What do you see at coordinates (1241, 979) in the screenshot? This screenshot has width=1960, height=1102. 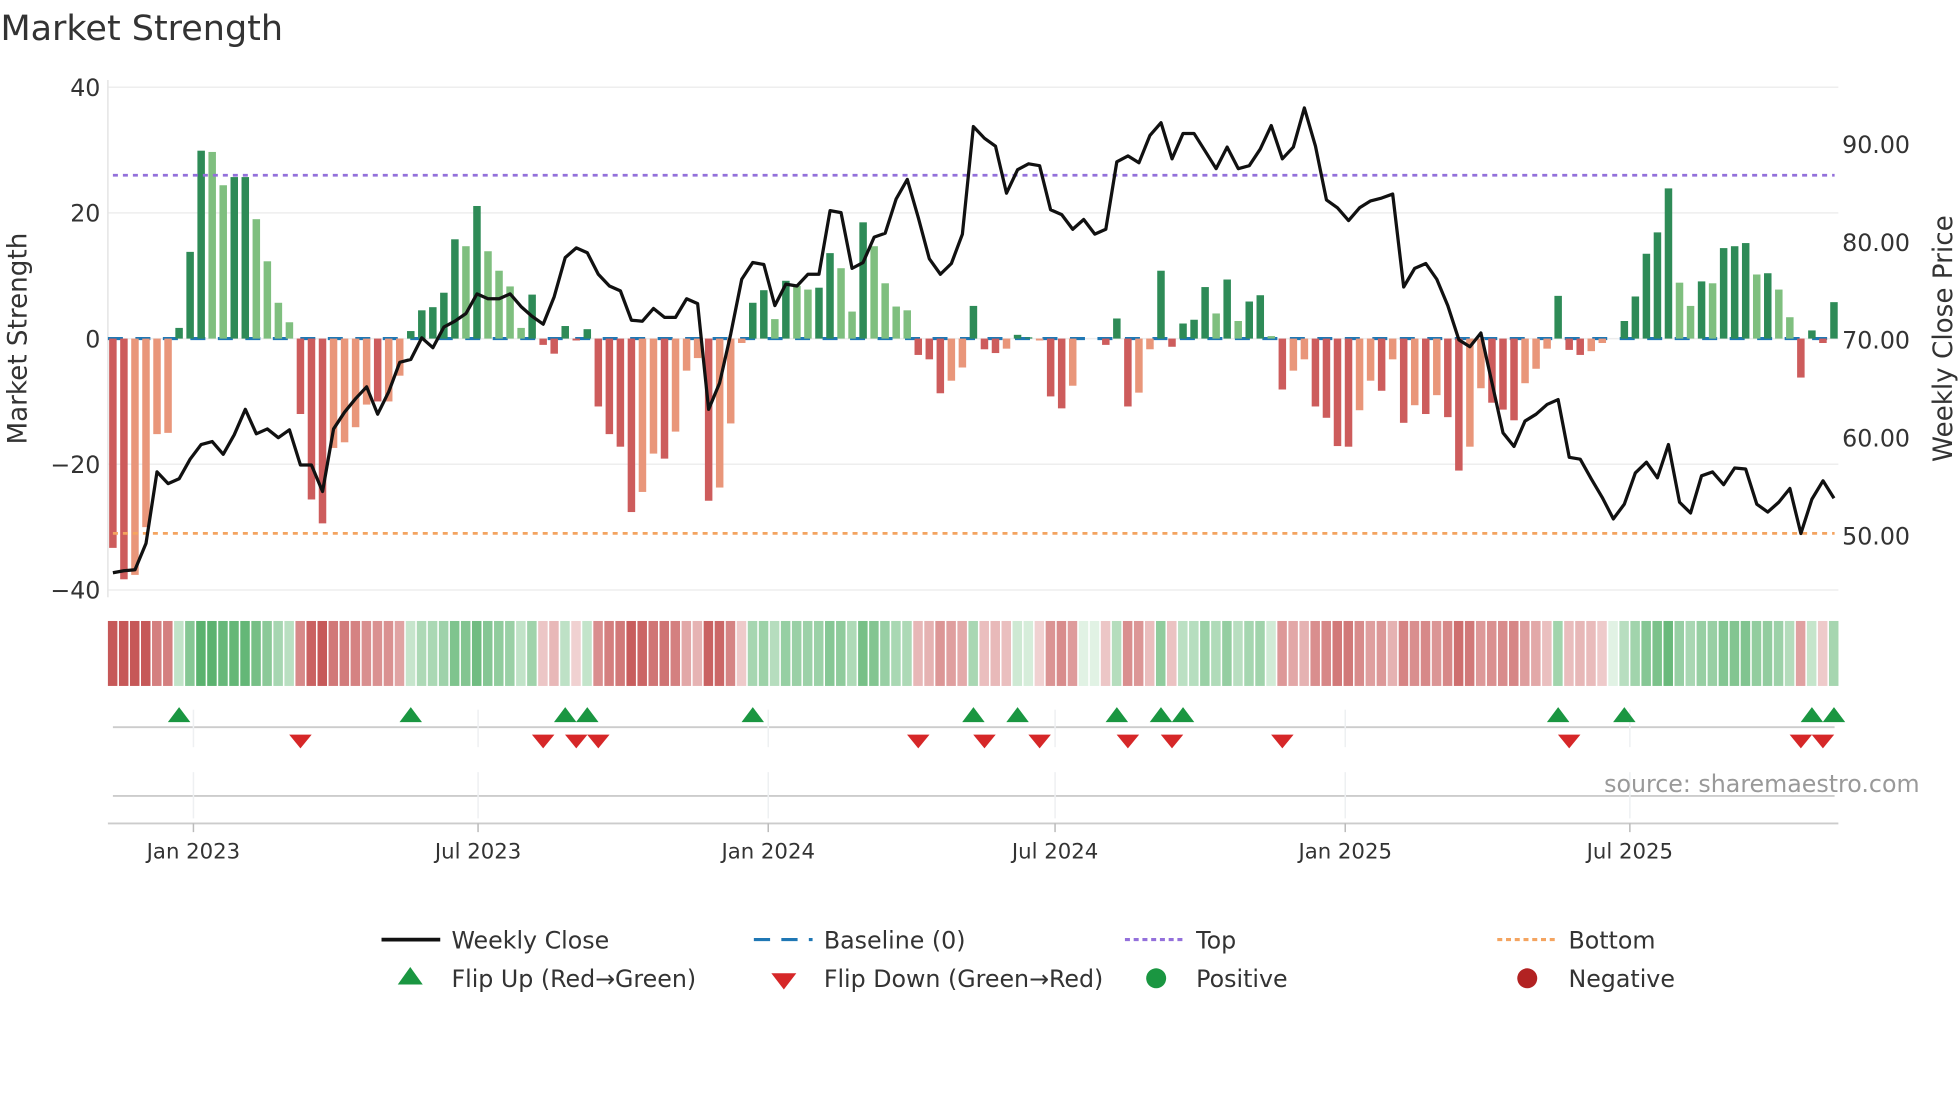 I see `legend-positive: Positive` at bounding box center [1241, 979].